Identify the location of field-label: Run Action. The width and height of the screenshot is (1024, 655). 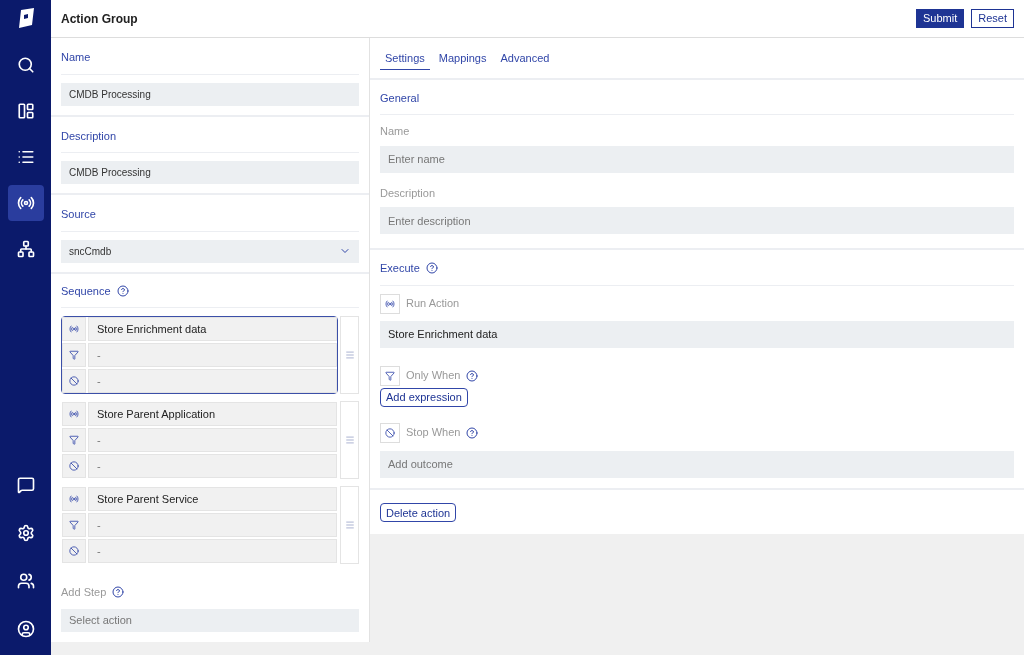
(433, 304).